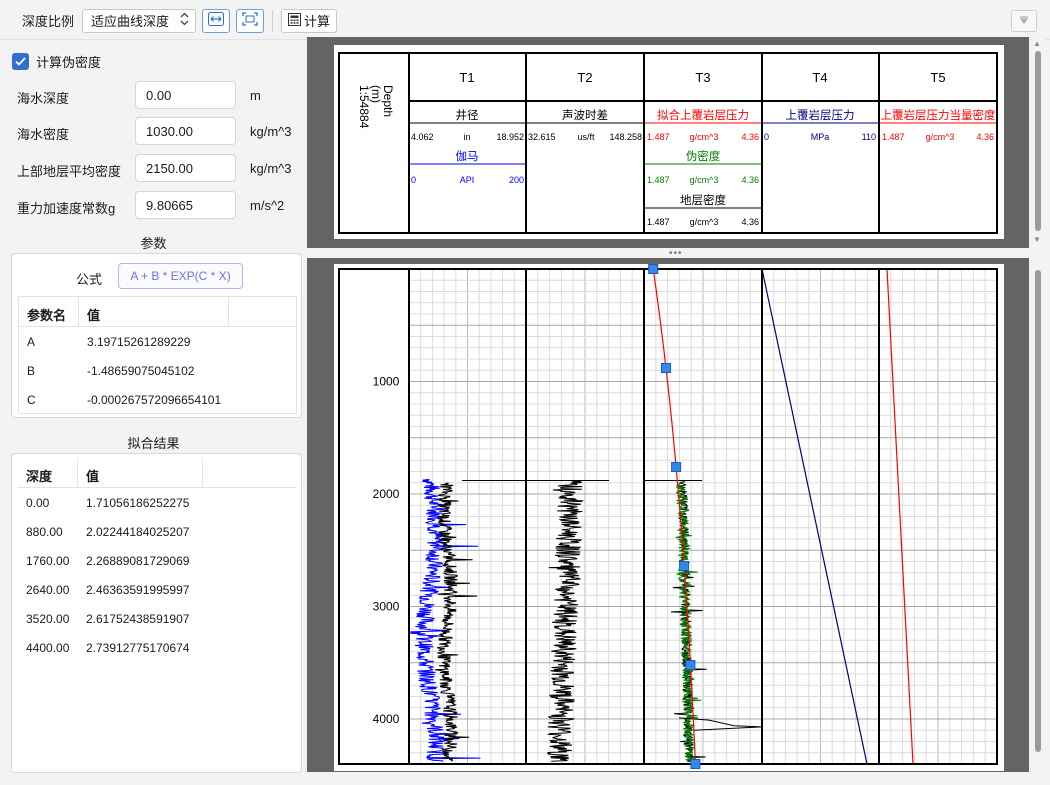 The image size is (1050, 785). I want to click on overburden-pressure-max: 110, so click(869, 137).